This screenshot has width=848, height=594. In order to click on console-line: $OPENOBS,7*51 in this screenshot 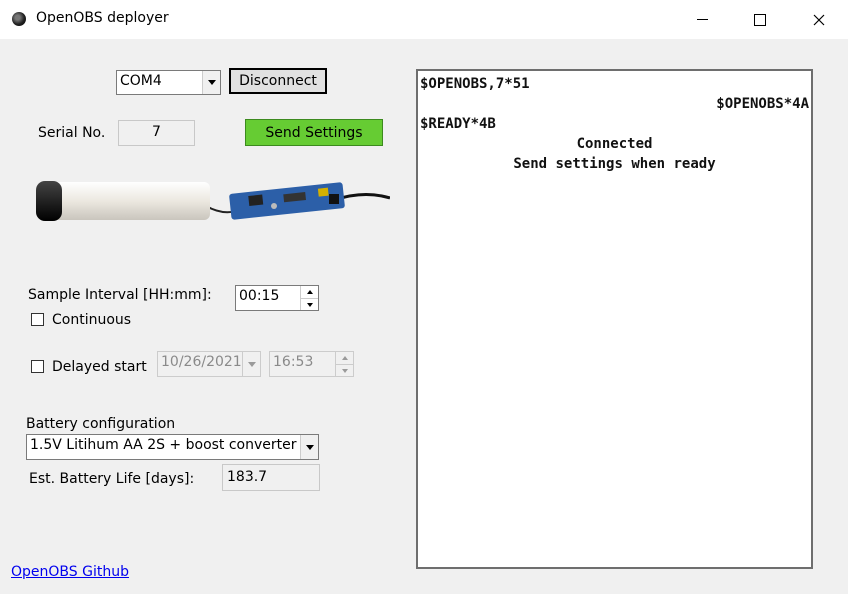, I will do `click(475, 84)`.